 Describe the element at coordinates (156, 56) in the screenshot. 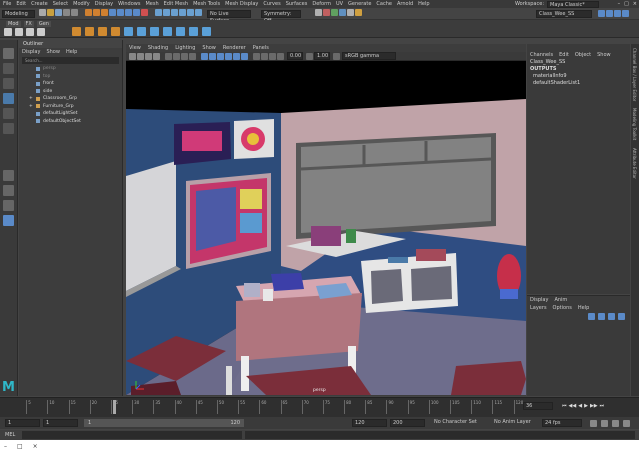

I see `image-plane-icon` at that location.